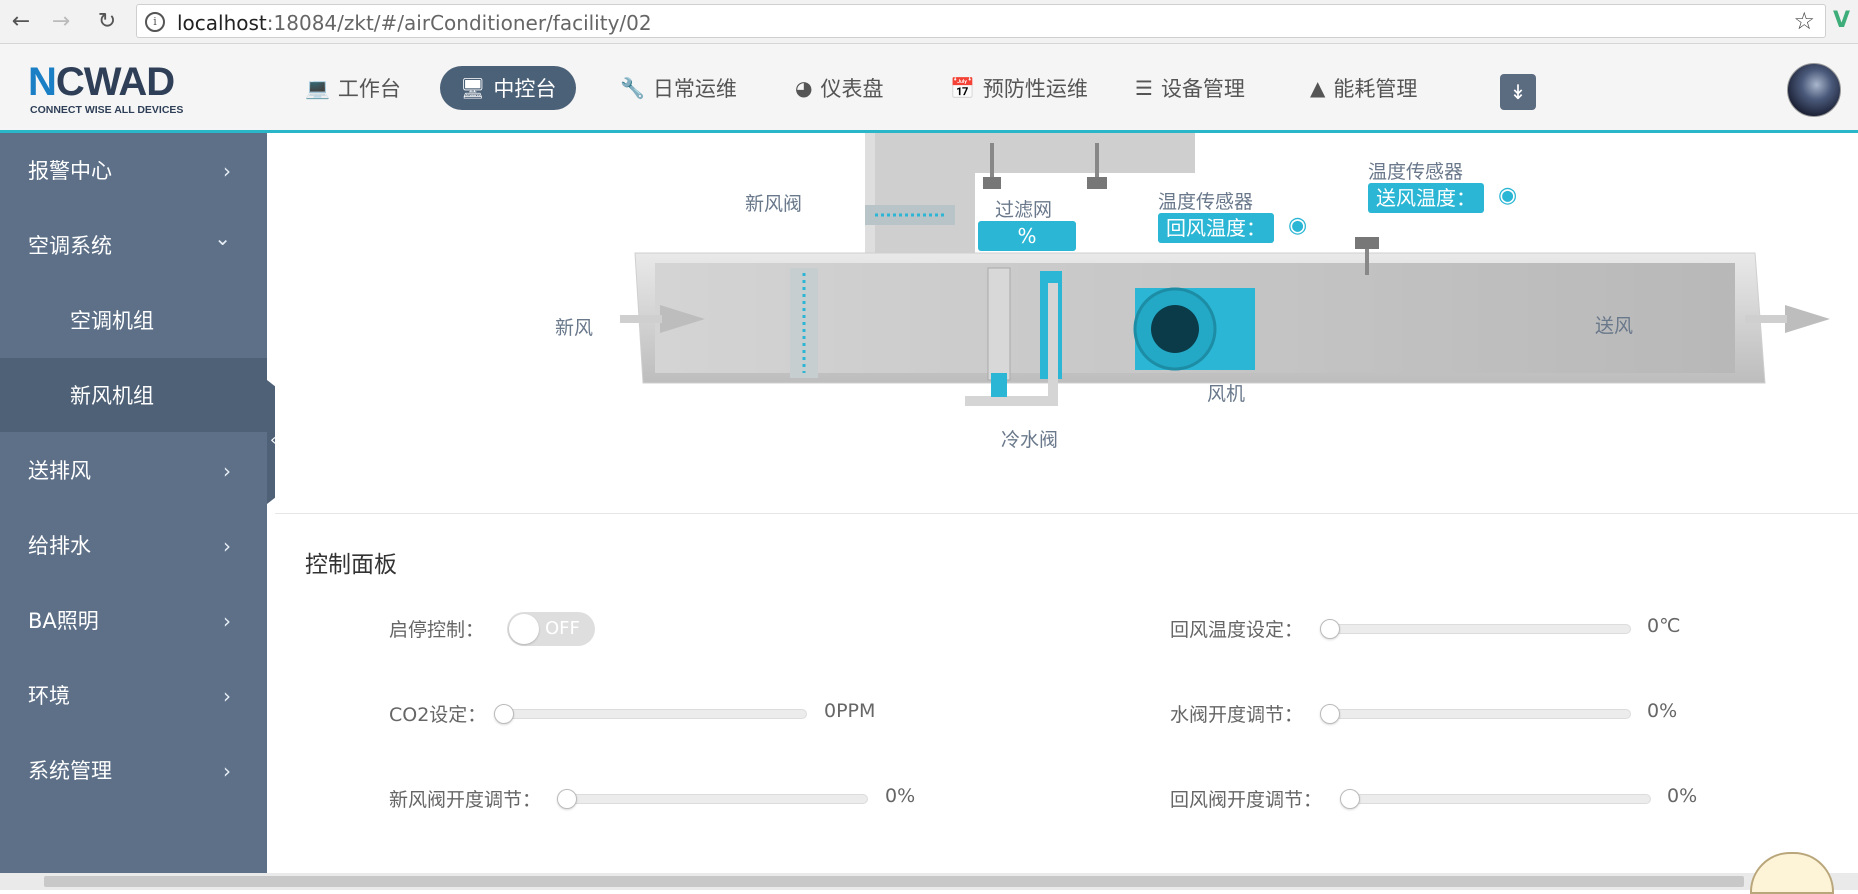 This screenshot has height=894, width=1858. I want to click on return-valve-slider, so click(1495, 799).